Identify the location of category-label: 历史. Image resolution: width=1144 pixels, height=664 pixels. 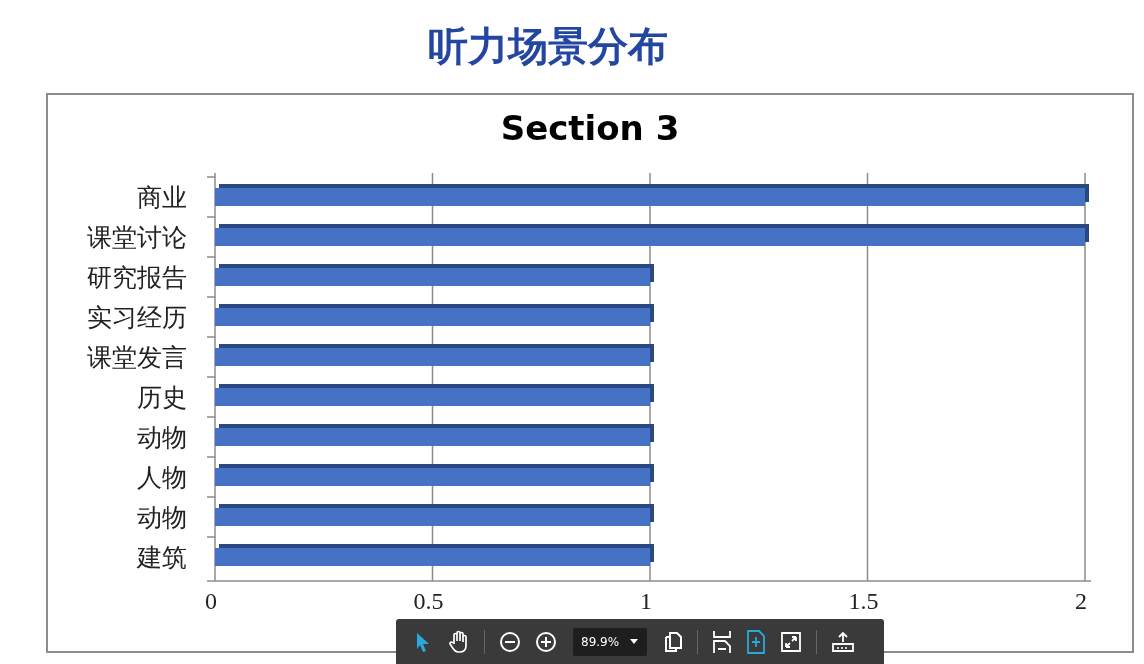
(162, 397).